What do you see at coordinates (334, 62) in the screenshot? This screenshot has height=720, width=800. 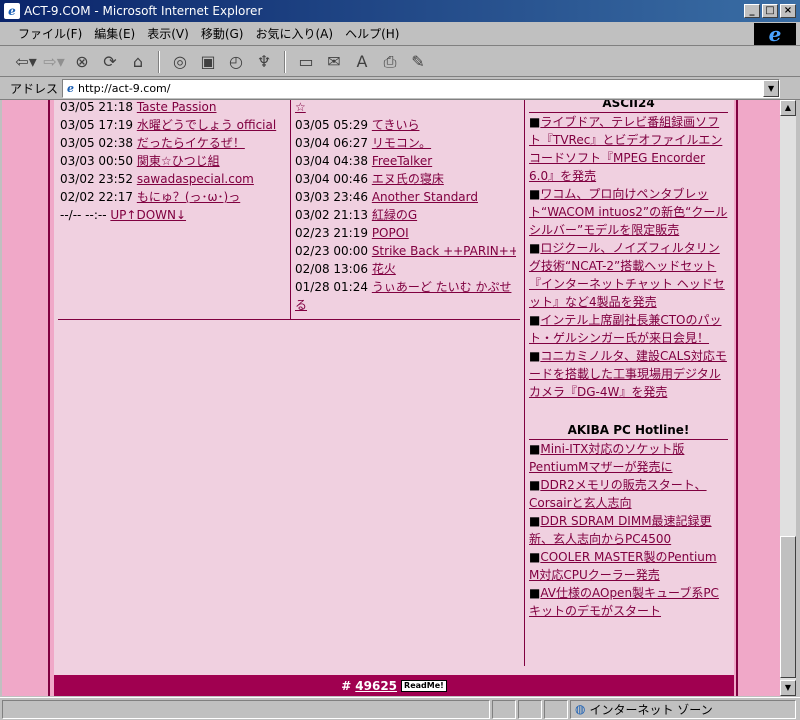 I see `mail-button: ✉` at bounding box center [334, 62].